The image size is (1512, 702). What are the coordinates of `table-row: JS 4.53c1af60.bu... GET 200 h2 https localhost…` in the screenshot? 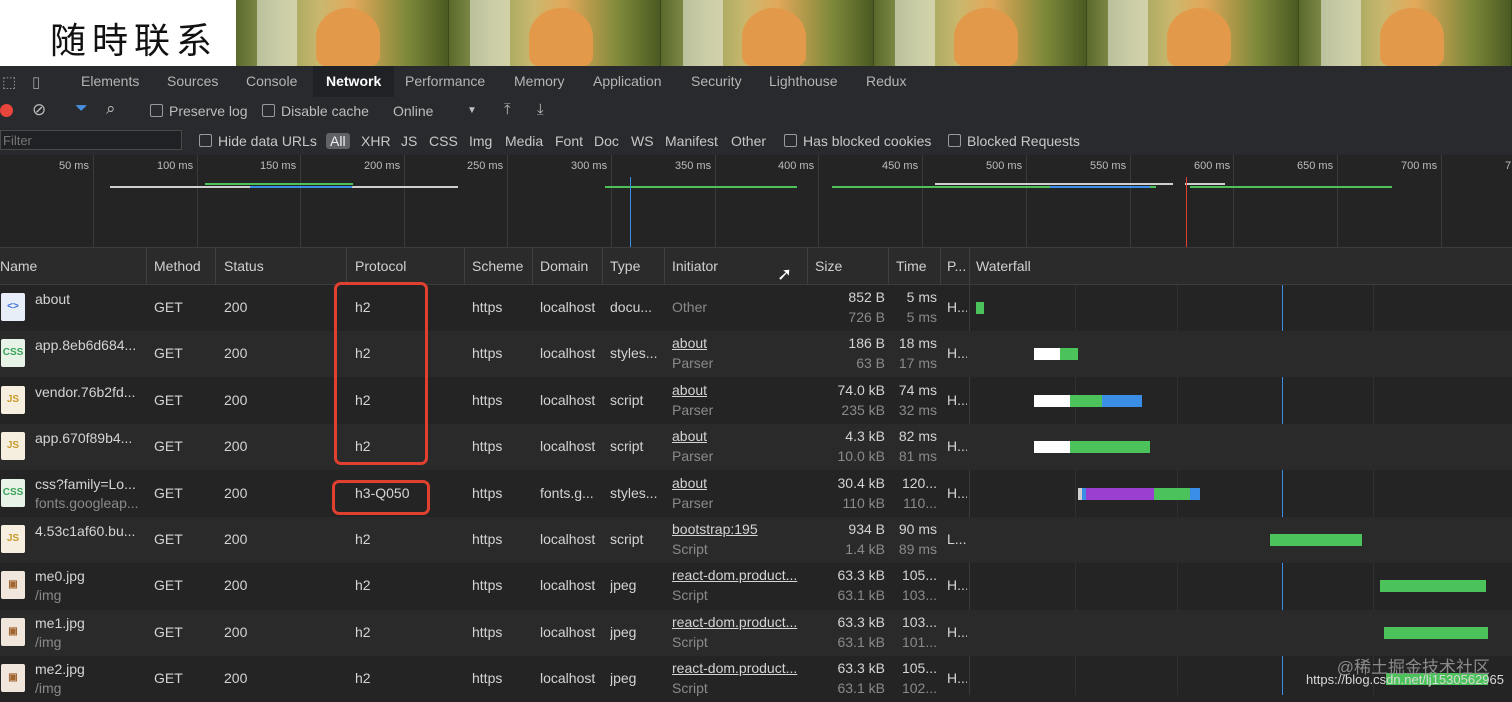 It's located at (756, 540).